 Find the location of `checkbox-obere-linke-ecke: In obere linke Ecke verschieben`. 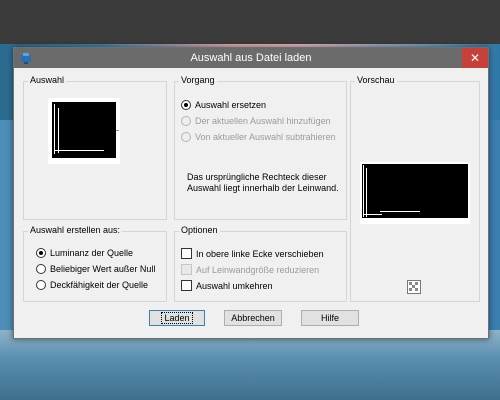

checkbox-obere-linke-ecke: In obere linke Ecke verschieben is located at coordinates (252, 253).